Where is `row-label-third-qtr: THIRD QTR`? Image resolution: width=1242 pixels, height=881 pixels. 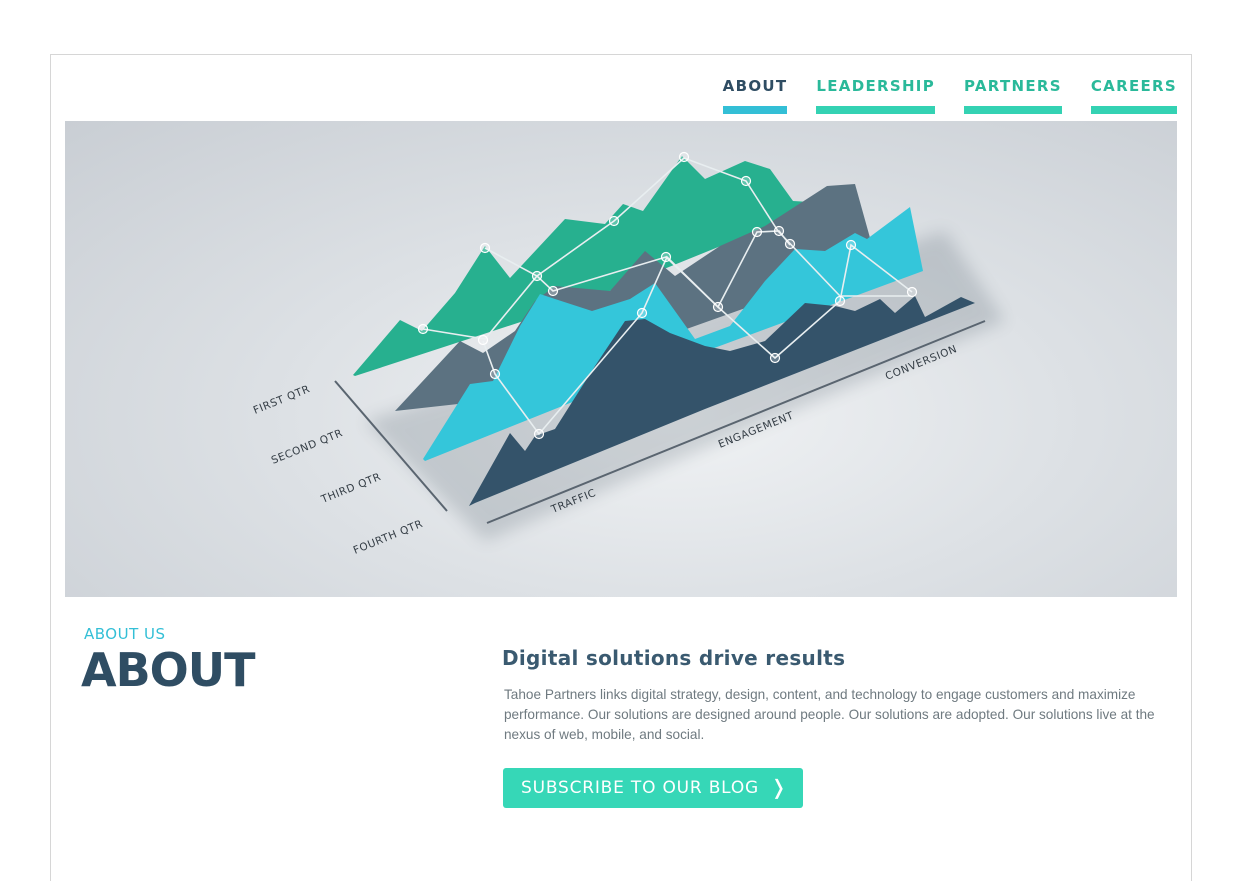
row-label-third-qtr: THIRD QTR is located at coordinates (351, 488).